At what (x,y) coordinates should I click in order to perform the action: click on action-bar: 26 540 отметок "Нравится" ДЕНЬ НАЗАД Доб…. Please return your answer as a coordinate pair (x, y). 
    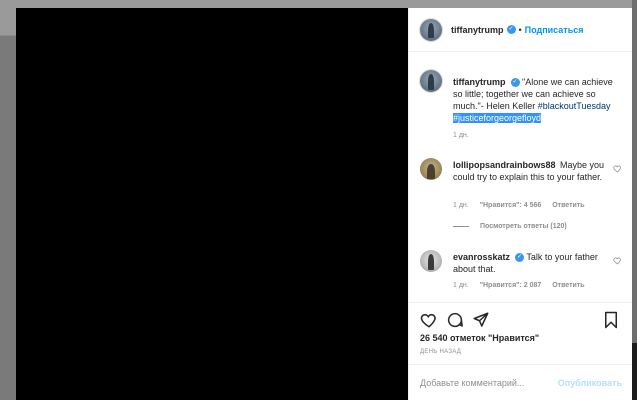
    Looking at the image, I should click on (520, 351).